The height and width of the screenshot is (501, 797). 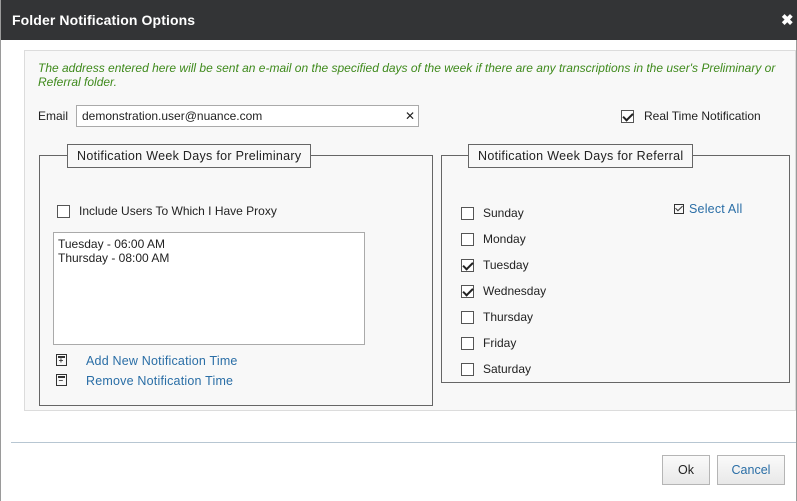 I want to click on wednesday-checkbox, so click(x=467, y=292).